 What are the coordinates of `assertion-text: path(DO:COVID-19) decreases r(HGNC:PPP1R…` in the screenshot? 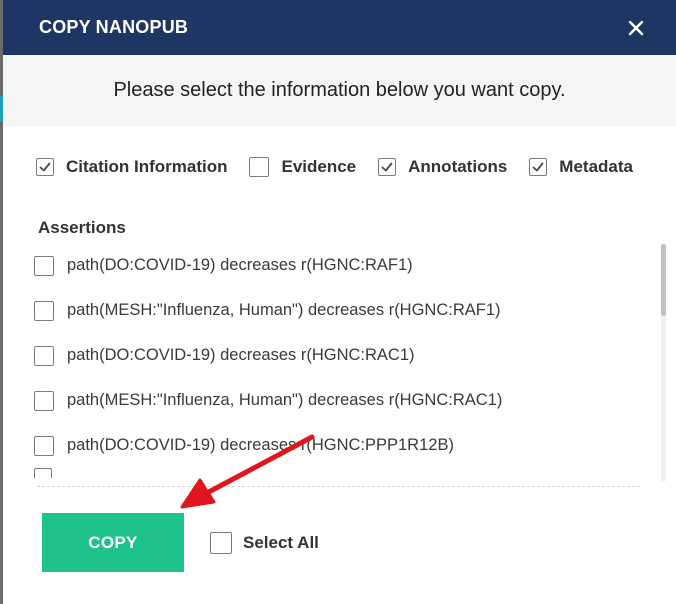 It's located at (260, 445).